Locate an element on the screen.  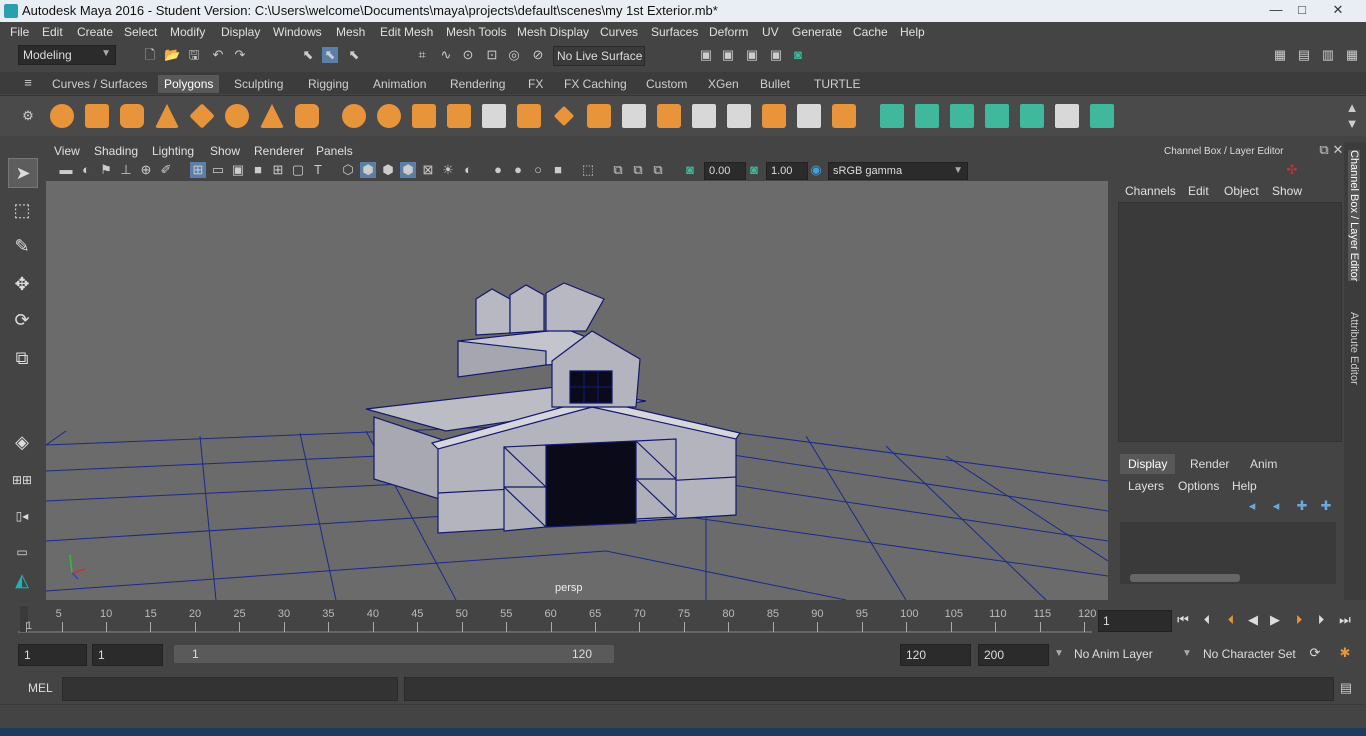
workspace-icon: ▦ is located at coordinates (1280, 55).